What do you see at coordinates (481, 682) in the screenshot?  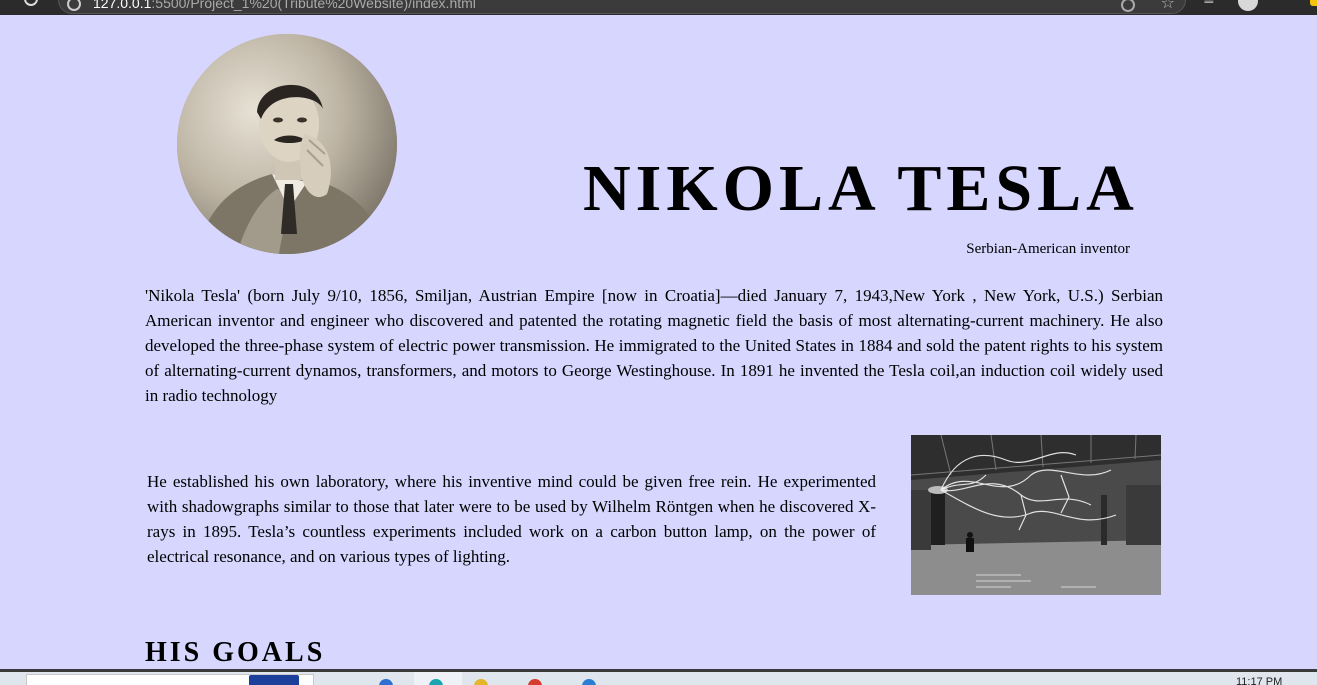 I see `folder-icon` at bounding box center [481, 682].